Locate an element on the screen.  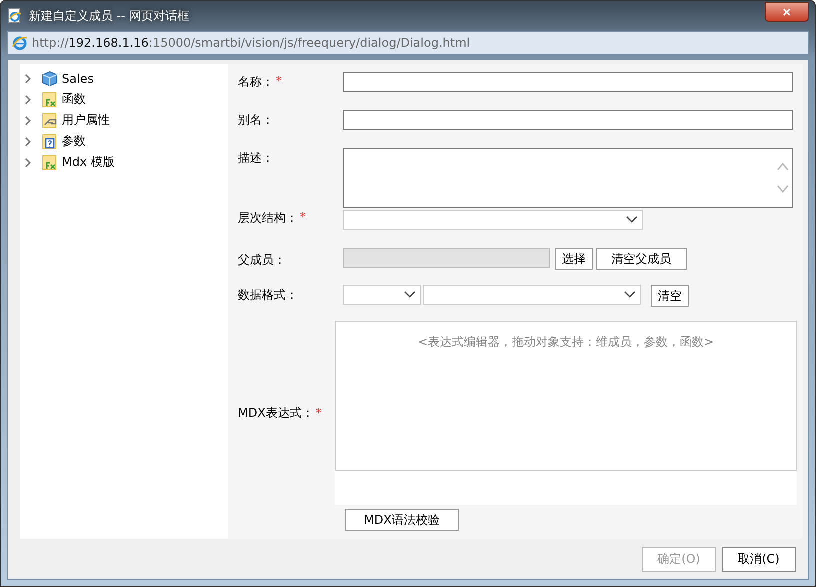
tree-item: 用户属性 is located at coordinates (86, 120).